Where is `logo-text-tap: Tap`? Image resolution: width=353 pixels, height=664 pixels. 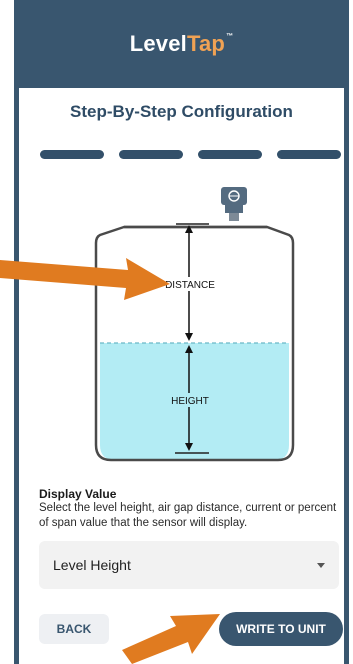
logo-text-tap: Tap is located at coordinates (206, 43).